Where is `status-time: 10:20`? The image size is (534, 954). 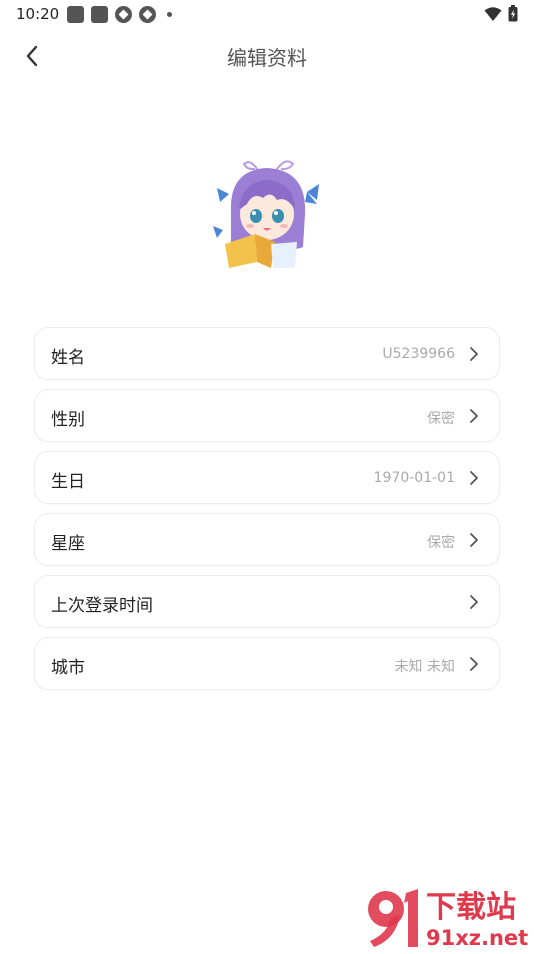
status-time: 10:20 is located at coordinates (38, 14).